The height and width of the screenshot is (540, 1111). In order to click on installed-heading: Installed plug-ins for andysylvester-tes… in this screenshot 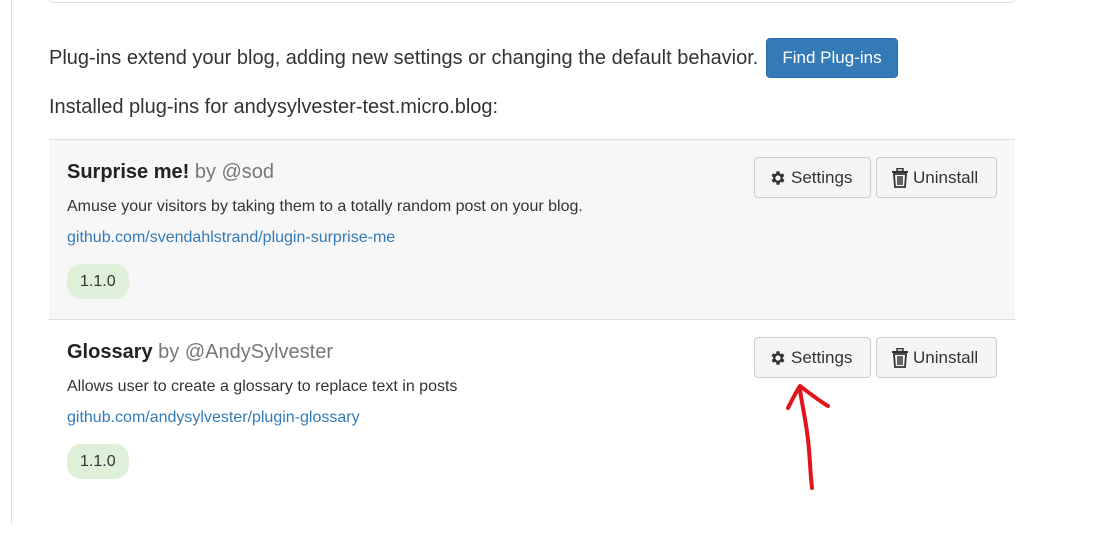, I will do `click(274, 107)`.